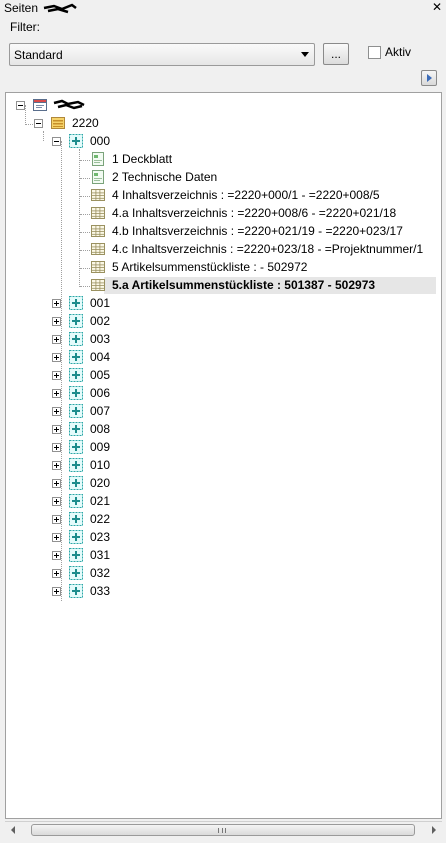 Image resolution: width=446 pixels, height=843 pixels. What do you see at coordinates (253, 178) in the screenshot?
I see `tree-page-item: 2 Technische Daten` at bounding box center [253, 178].